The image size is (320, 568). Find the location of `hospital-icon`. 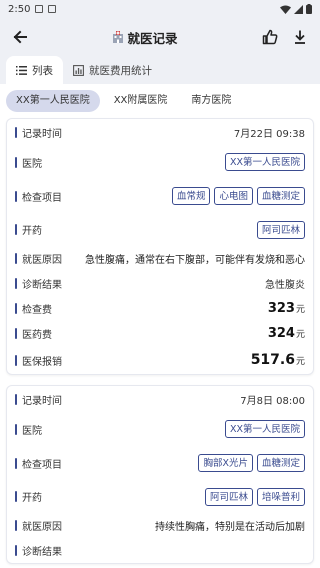

hospital-icon is located at coordinates (118, 37).